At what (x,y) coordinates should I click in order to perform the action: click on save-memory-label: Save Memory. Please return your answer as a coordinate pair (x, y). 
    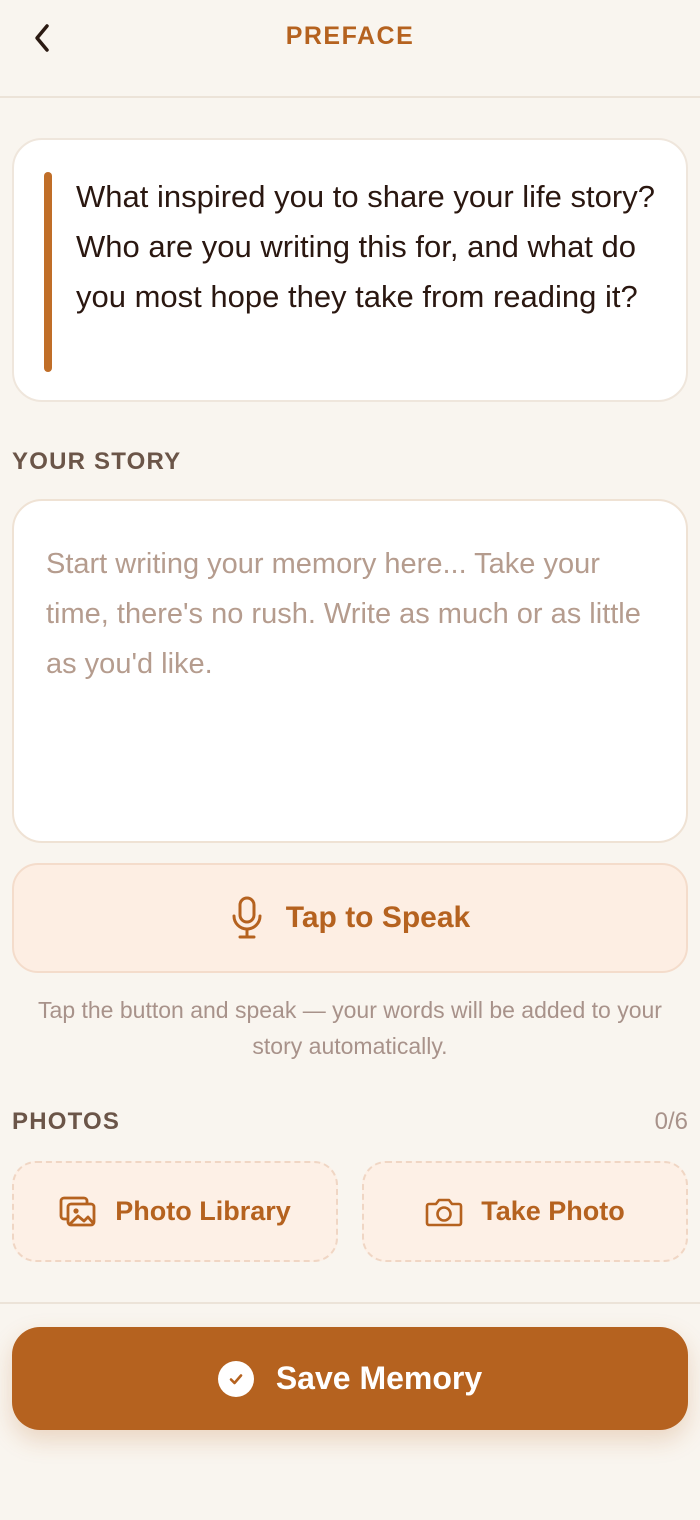
    Looking at the image, I should click on (379, 1378).